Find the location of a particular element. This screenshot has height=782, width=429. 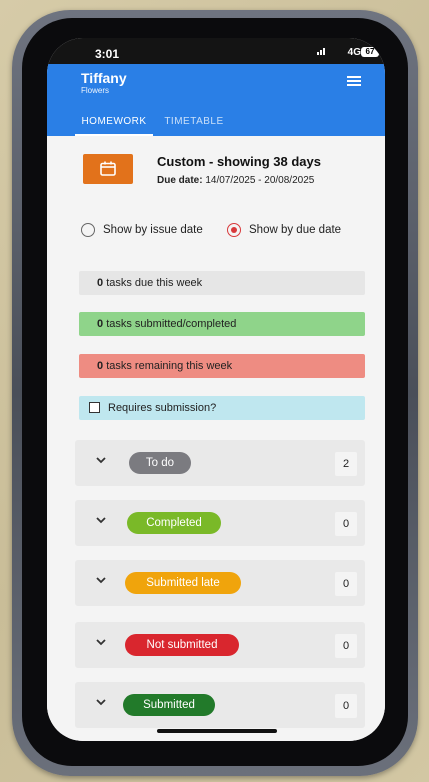

tab-timetable: TIMETABLE is located at coordinates (194, 123).